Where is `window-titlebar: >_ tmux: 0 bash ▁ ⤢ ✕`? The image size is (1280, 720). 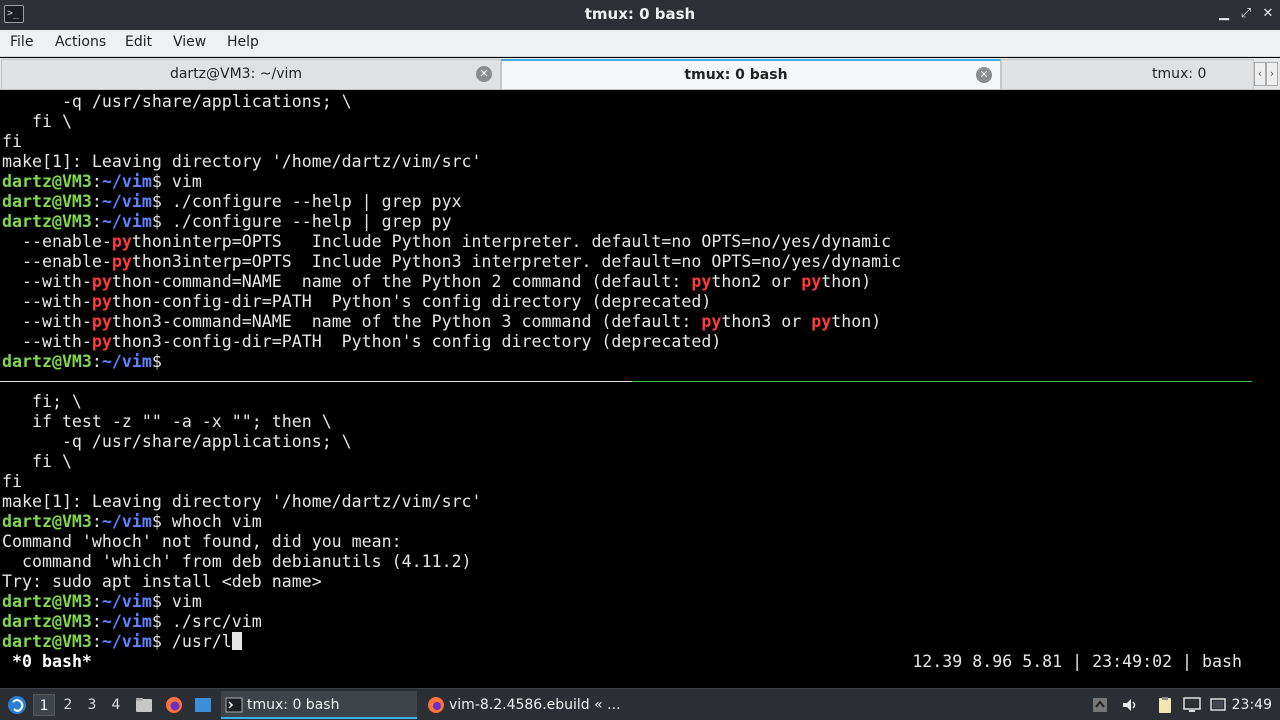 window-titlebar: >_ tmux: 0 bash ▁ ⤢ ✕ is located at coordinates (640, 15).